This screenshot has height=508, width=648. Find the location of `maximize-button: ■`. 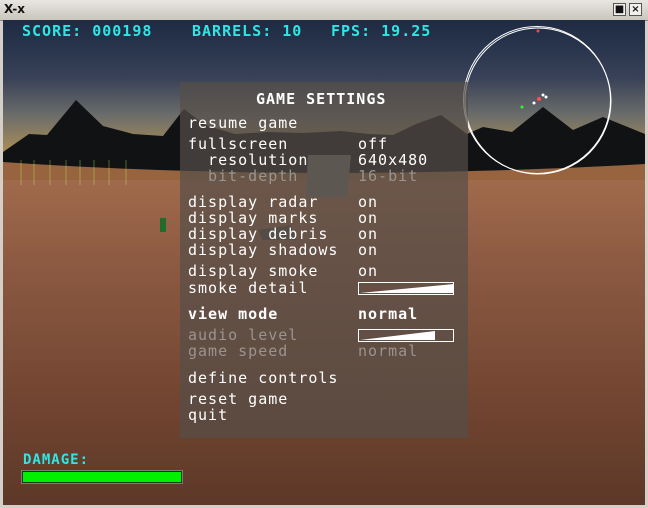

maximize-button: ■ is located at coordinates (619, 9).